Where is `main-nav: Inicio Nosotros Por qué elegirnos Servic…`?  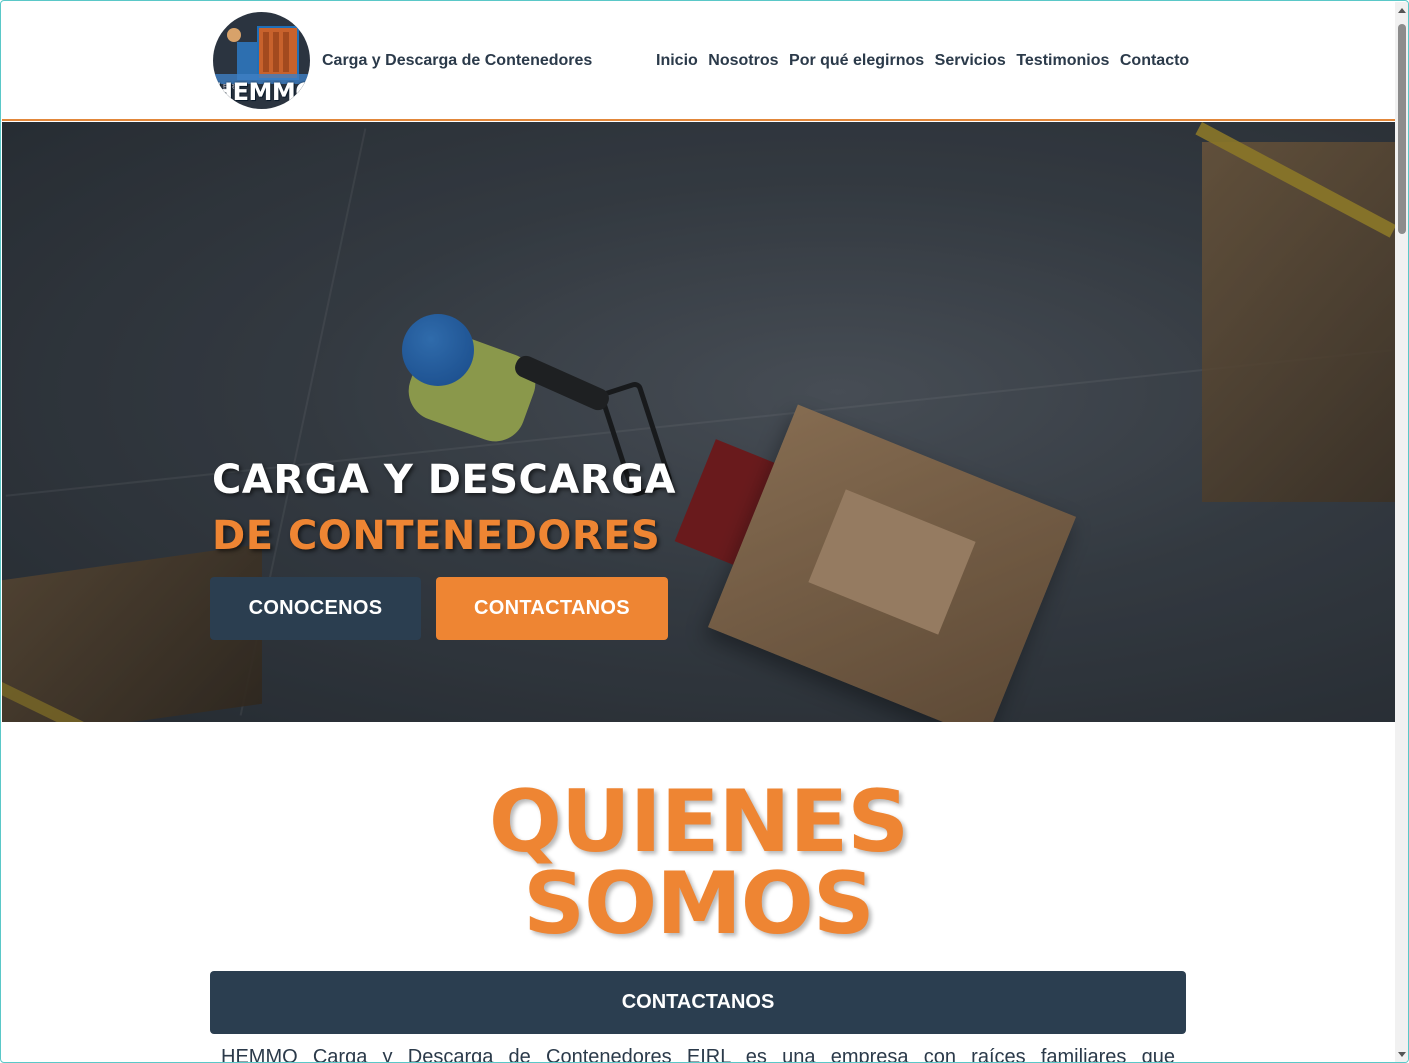
main-nav: Inicio Nosotros Por qué elegirnos Servic… is located at coordinates (922, 61).